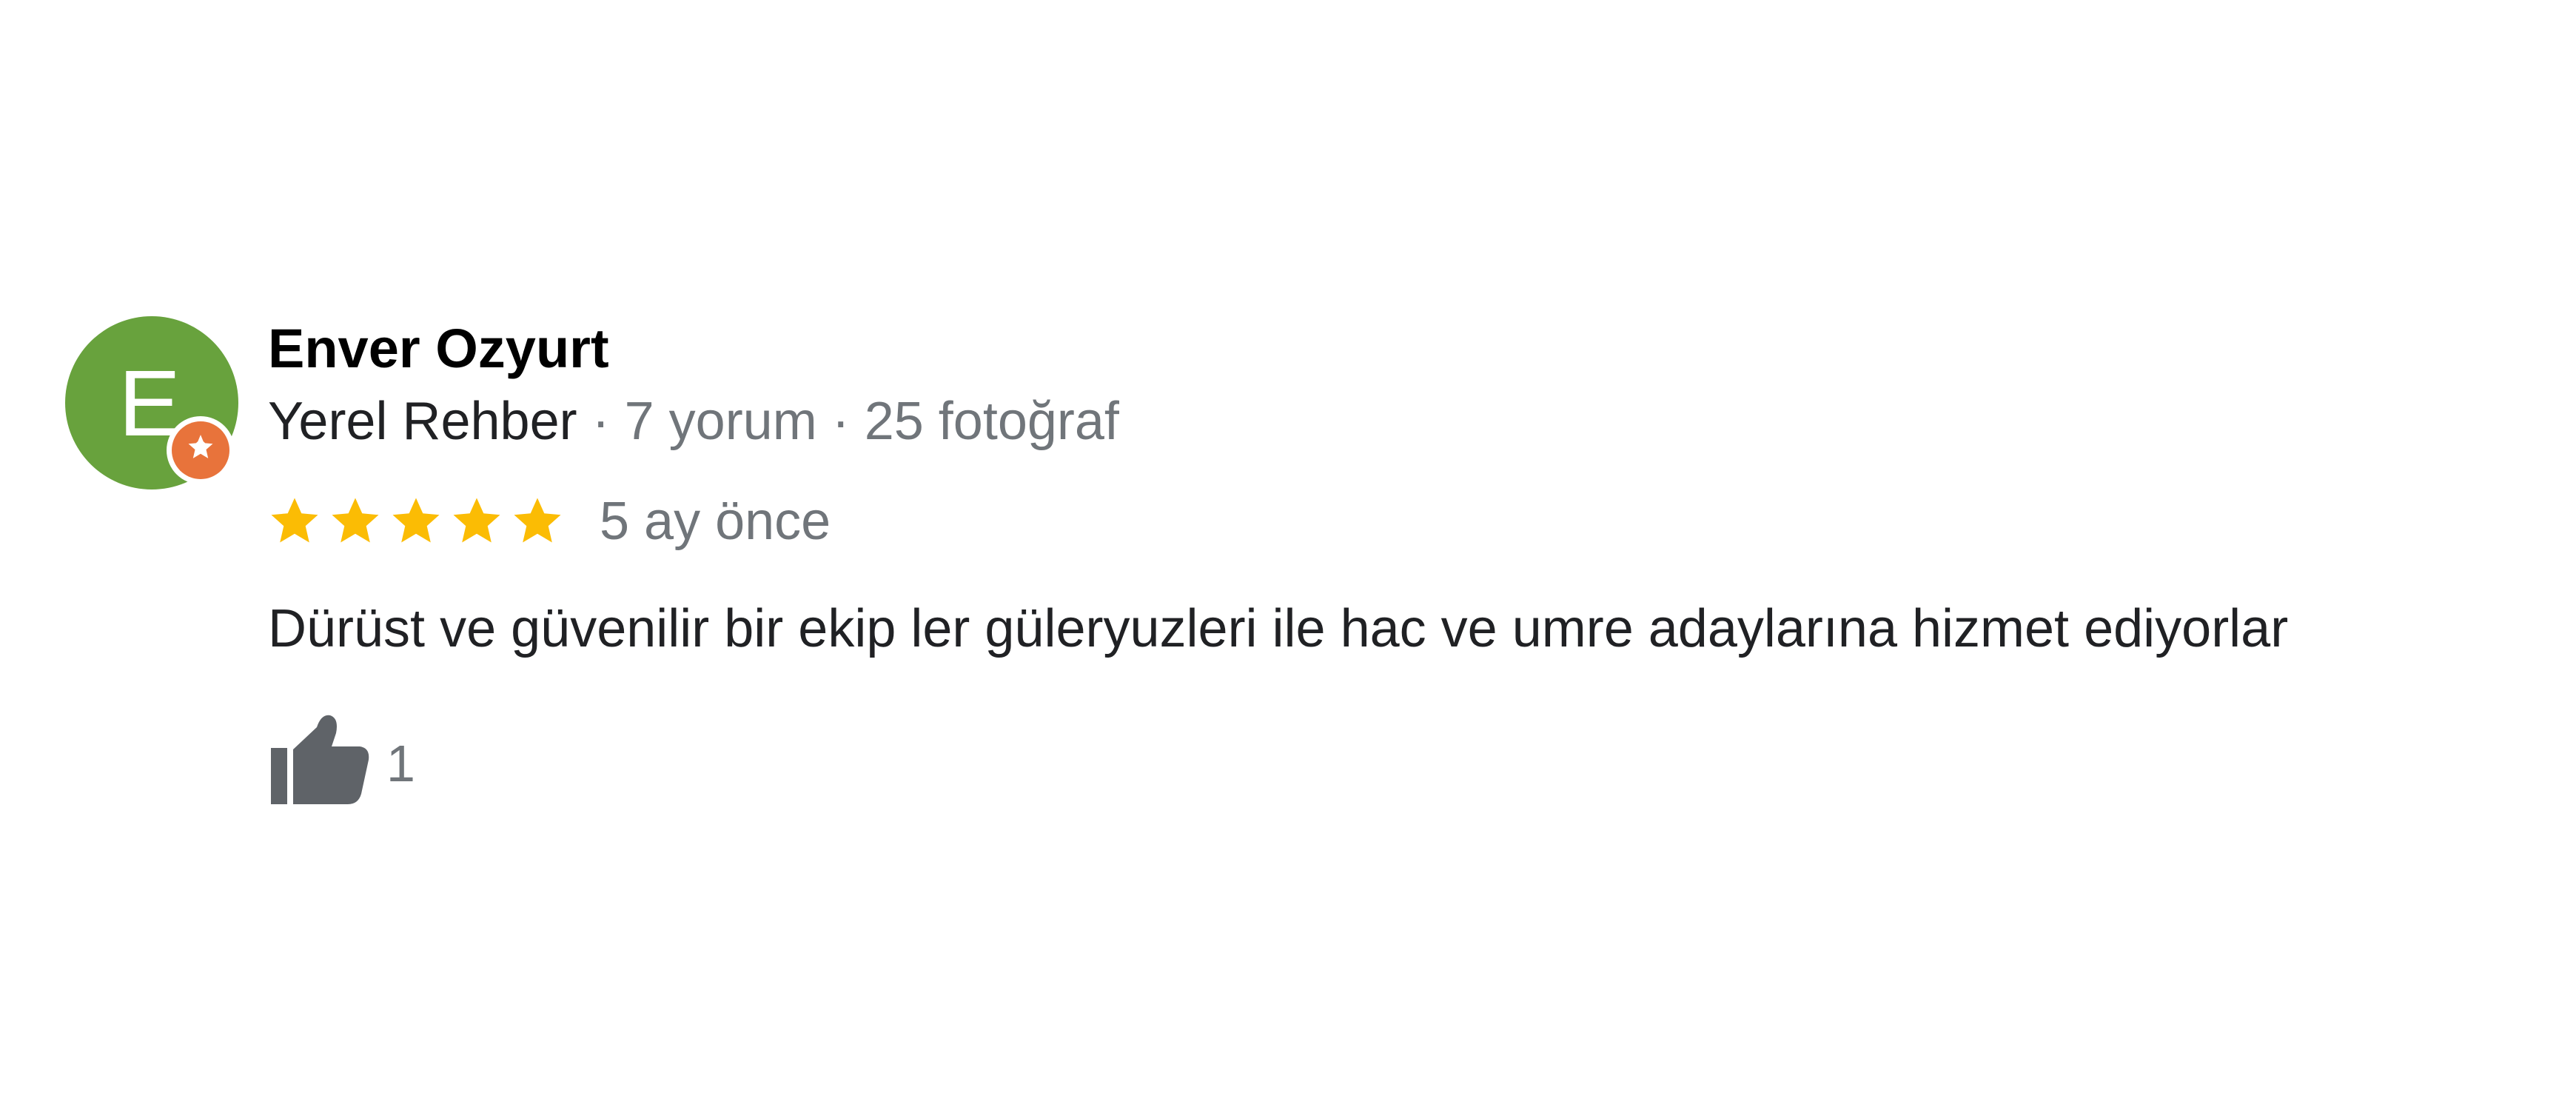 Image resolution: width=2576 pixels, height=1096 pixels. I want to click on star-rating, so click(419, 521).